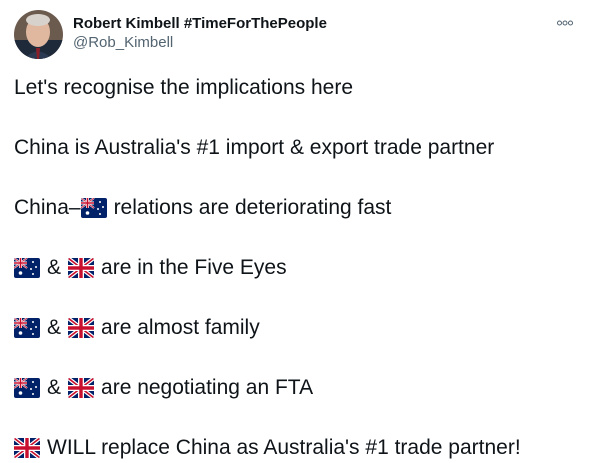 The height and width of the screenshot is (463, 589). I want to click on tweet-text: are almost family, so click(180, 327).